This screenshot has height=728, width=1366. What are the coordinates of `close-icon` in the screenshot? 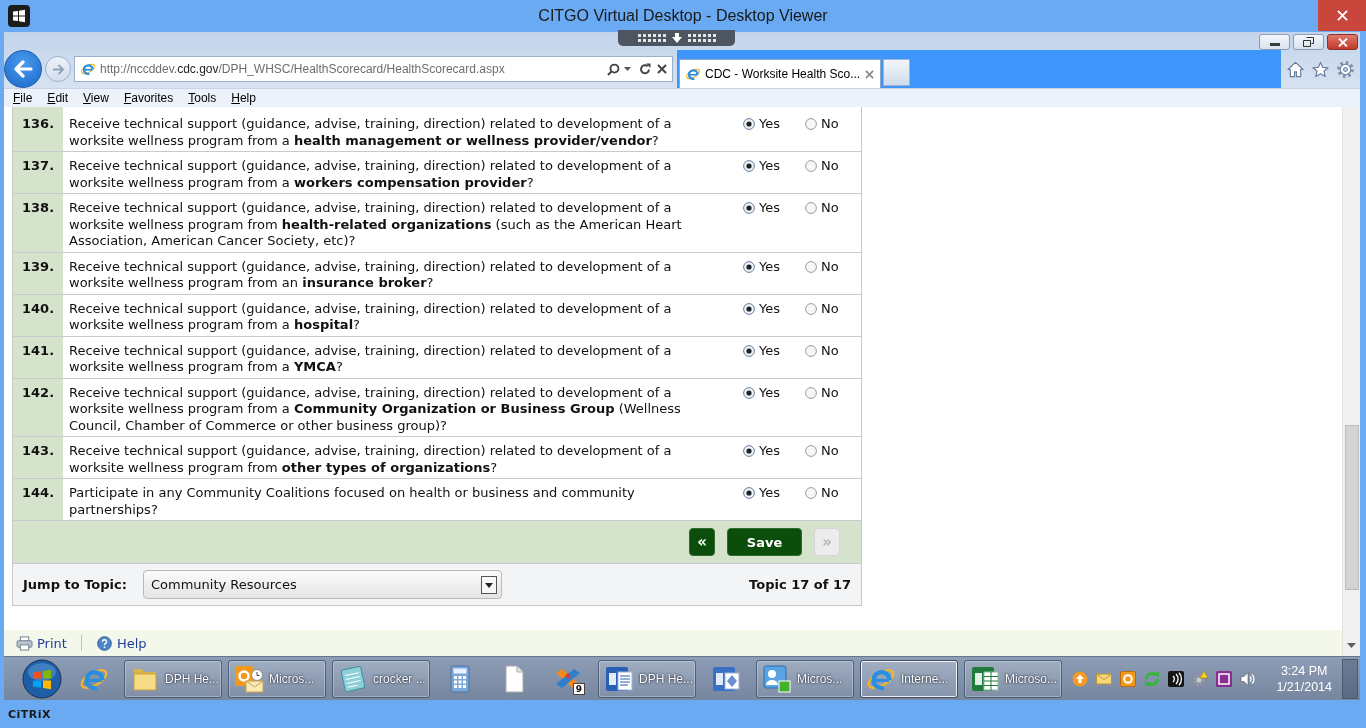 It's located at (662, 69).